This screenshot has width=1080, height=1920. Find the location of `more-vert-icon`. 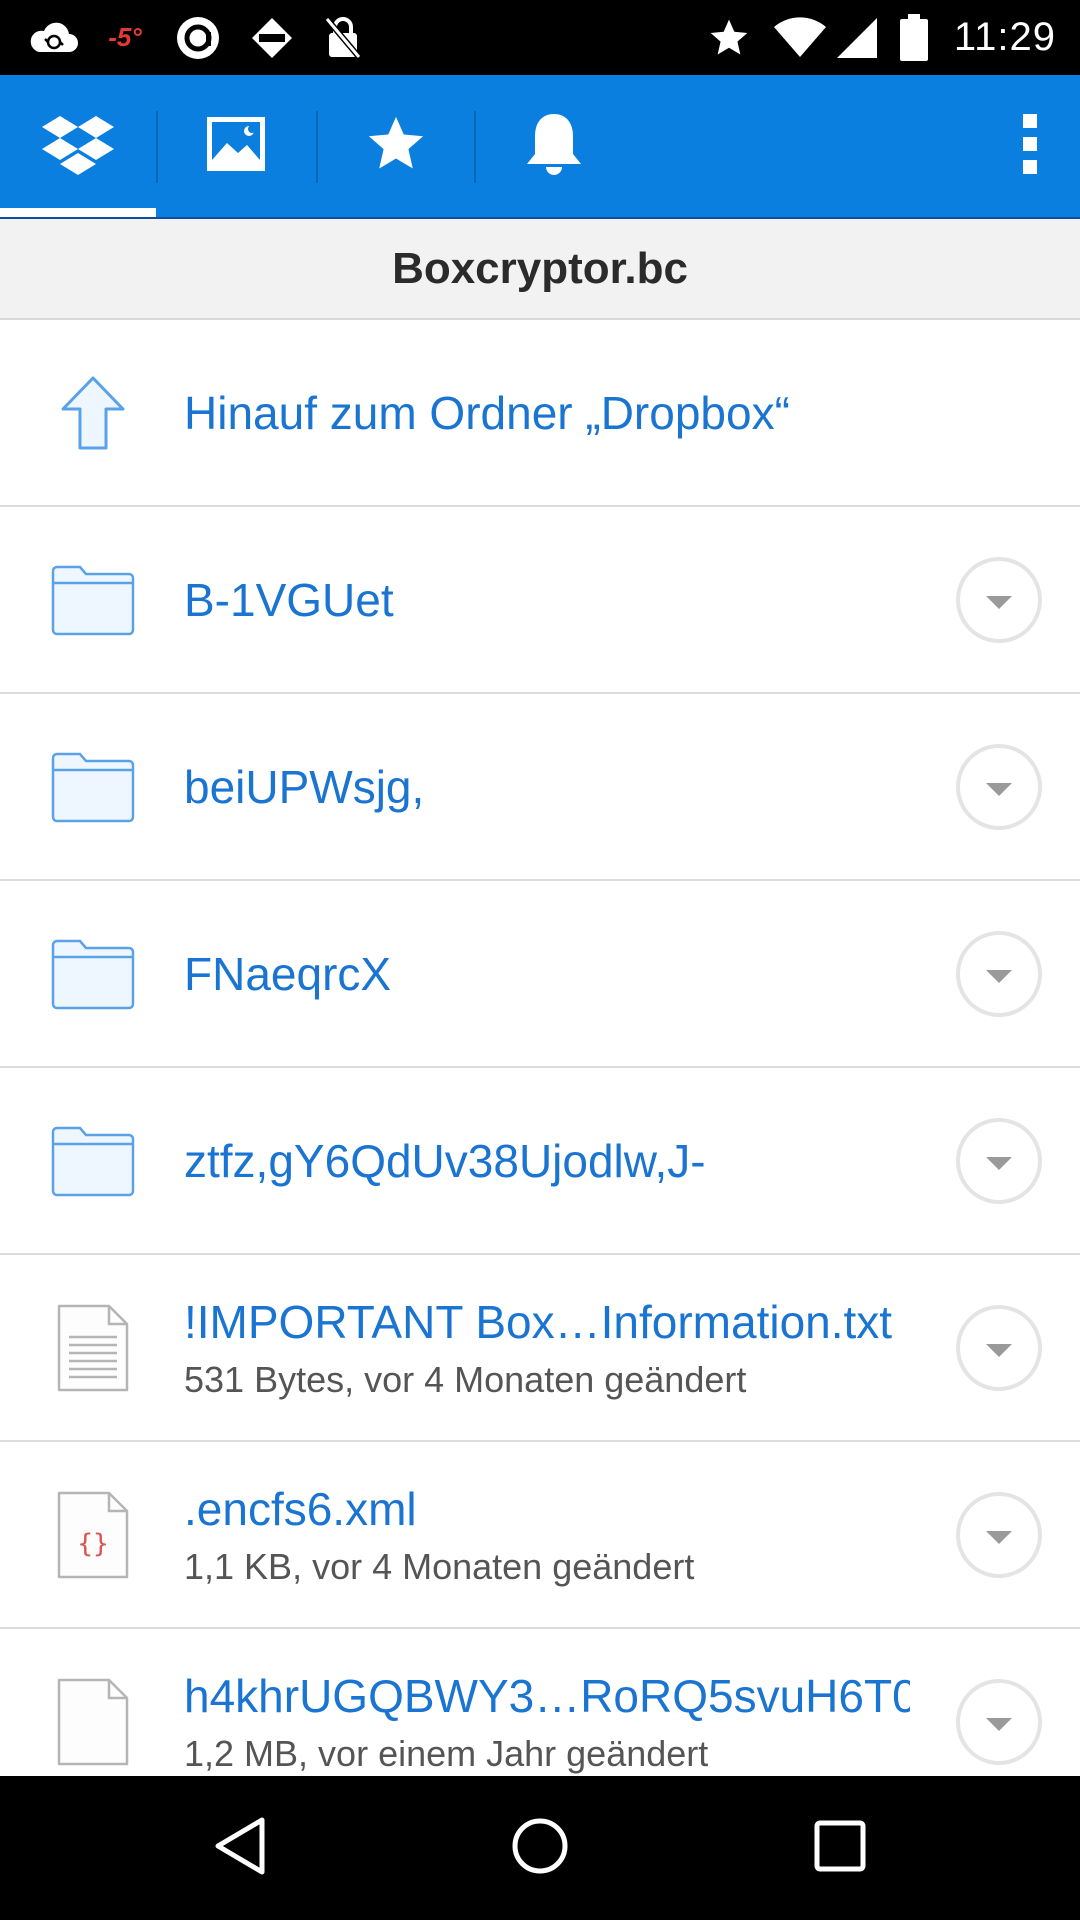

more-vert-icon is located at coordinates (1030, 146).